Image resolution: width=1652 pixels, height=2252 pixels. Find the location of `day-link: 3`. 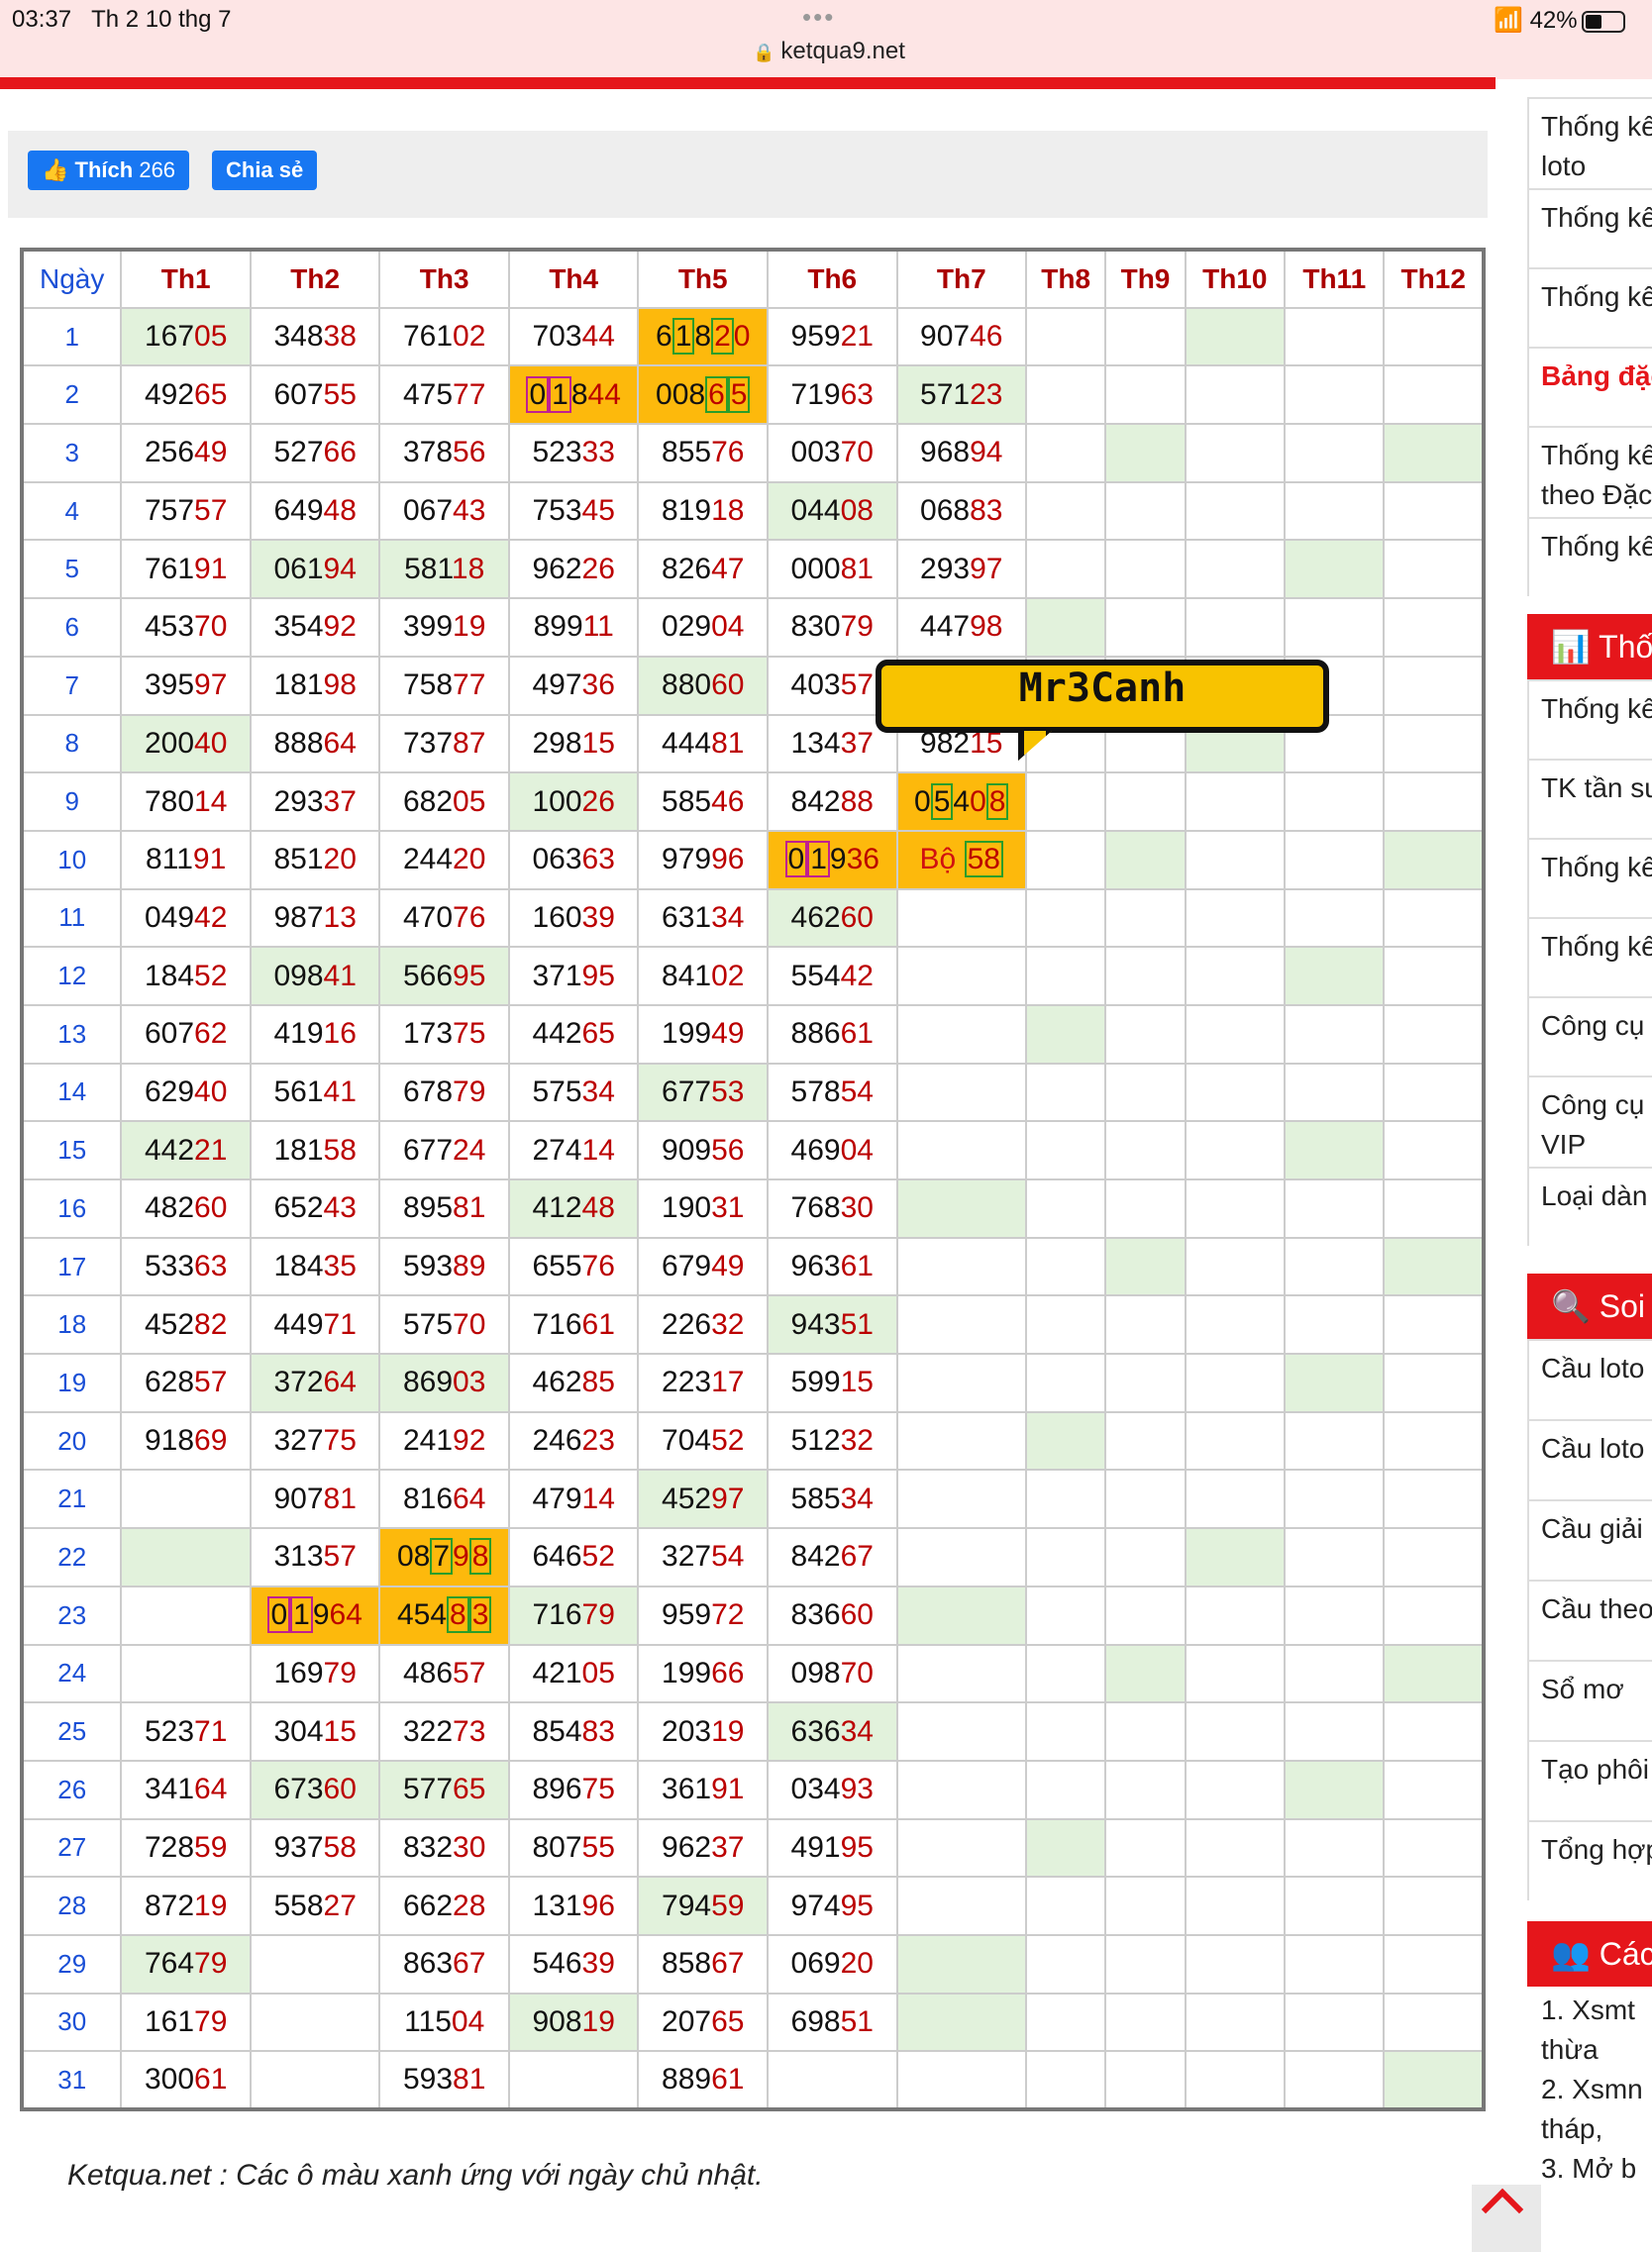

day-link: 3 is located at coordinates (72, 453).